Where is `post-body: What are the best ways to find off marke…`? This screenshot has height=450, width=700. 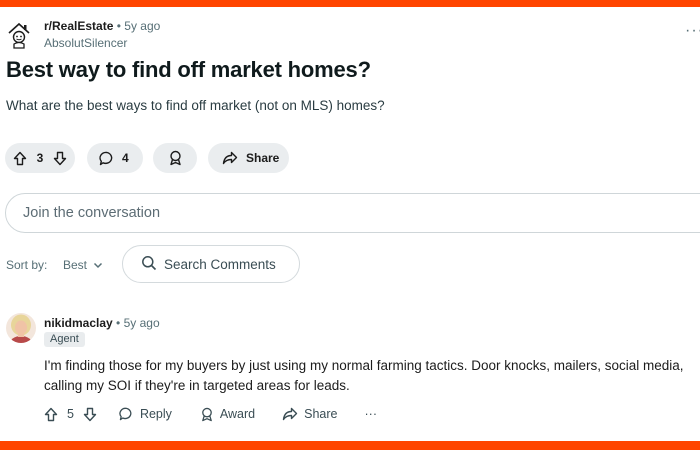
post-body: What are the best ways to find off marke… is located at coordinates (195, 105).